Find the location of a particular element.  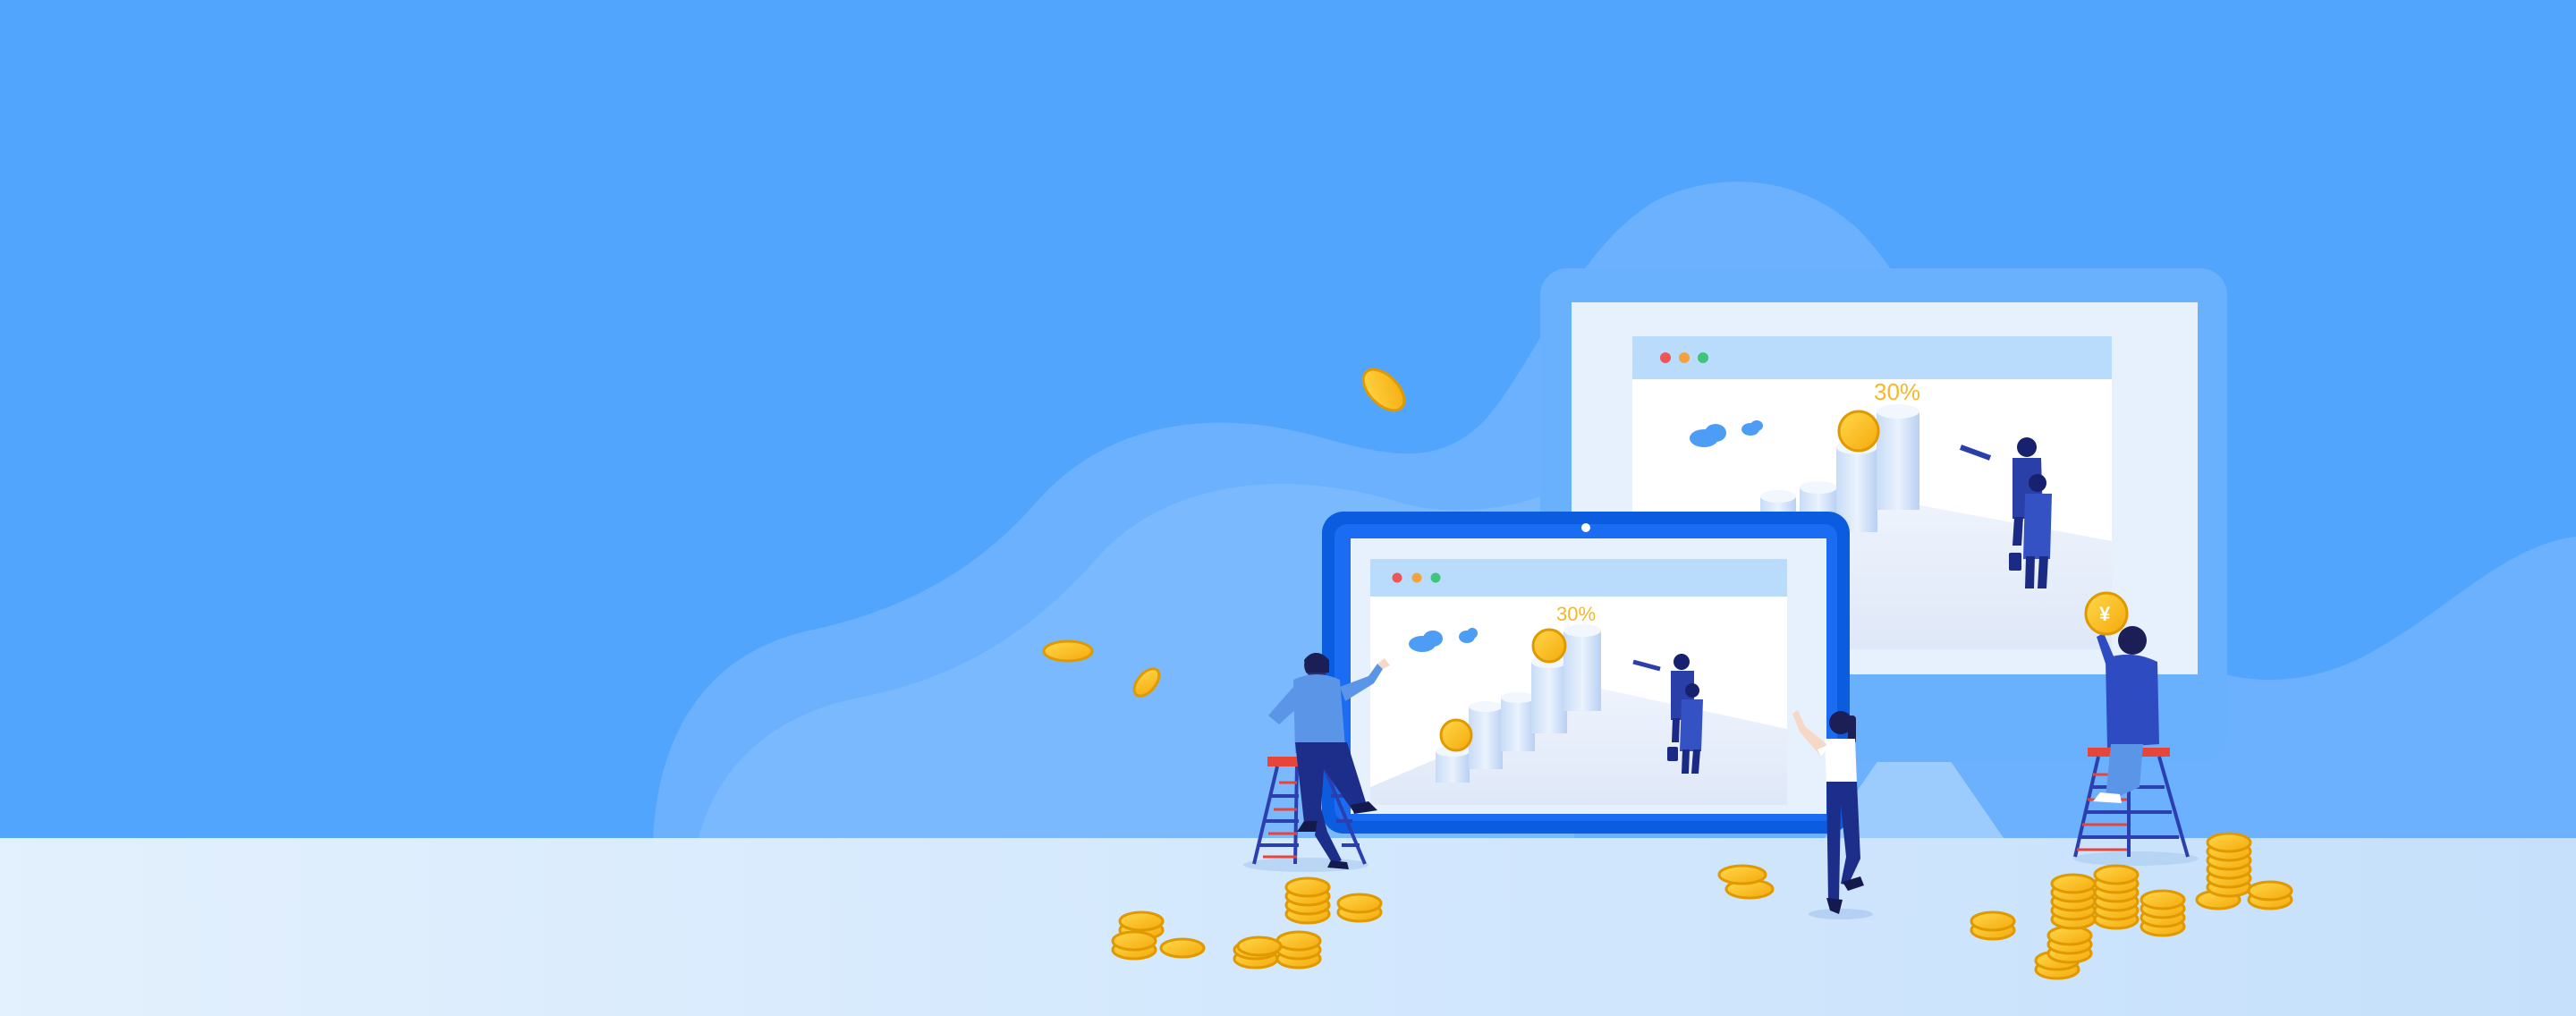

tablet: 30% is located at coordinates (1586, 673).